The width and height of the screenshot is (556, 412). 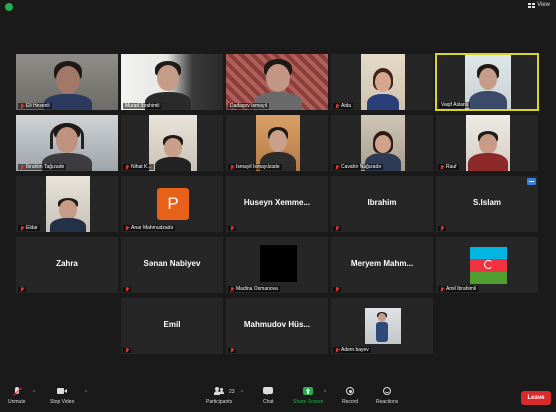 I want to click on profile-photo, so click(x=382, y=326).